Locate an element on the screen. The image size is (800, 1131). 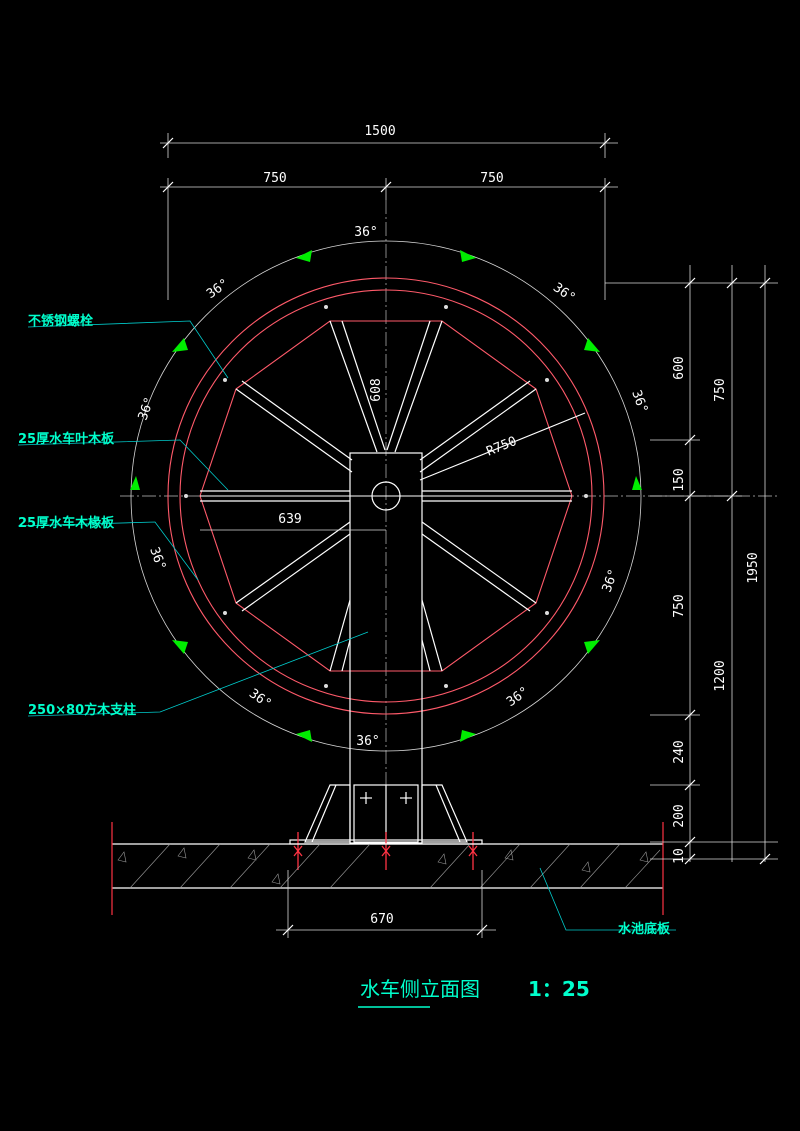
label-rafter-board: 25厚水车木椽板 is located at coordinates (66, 523).